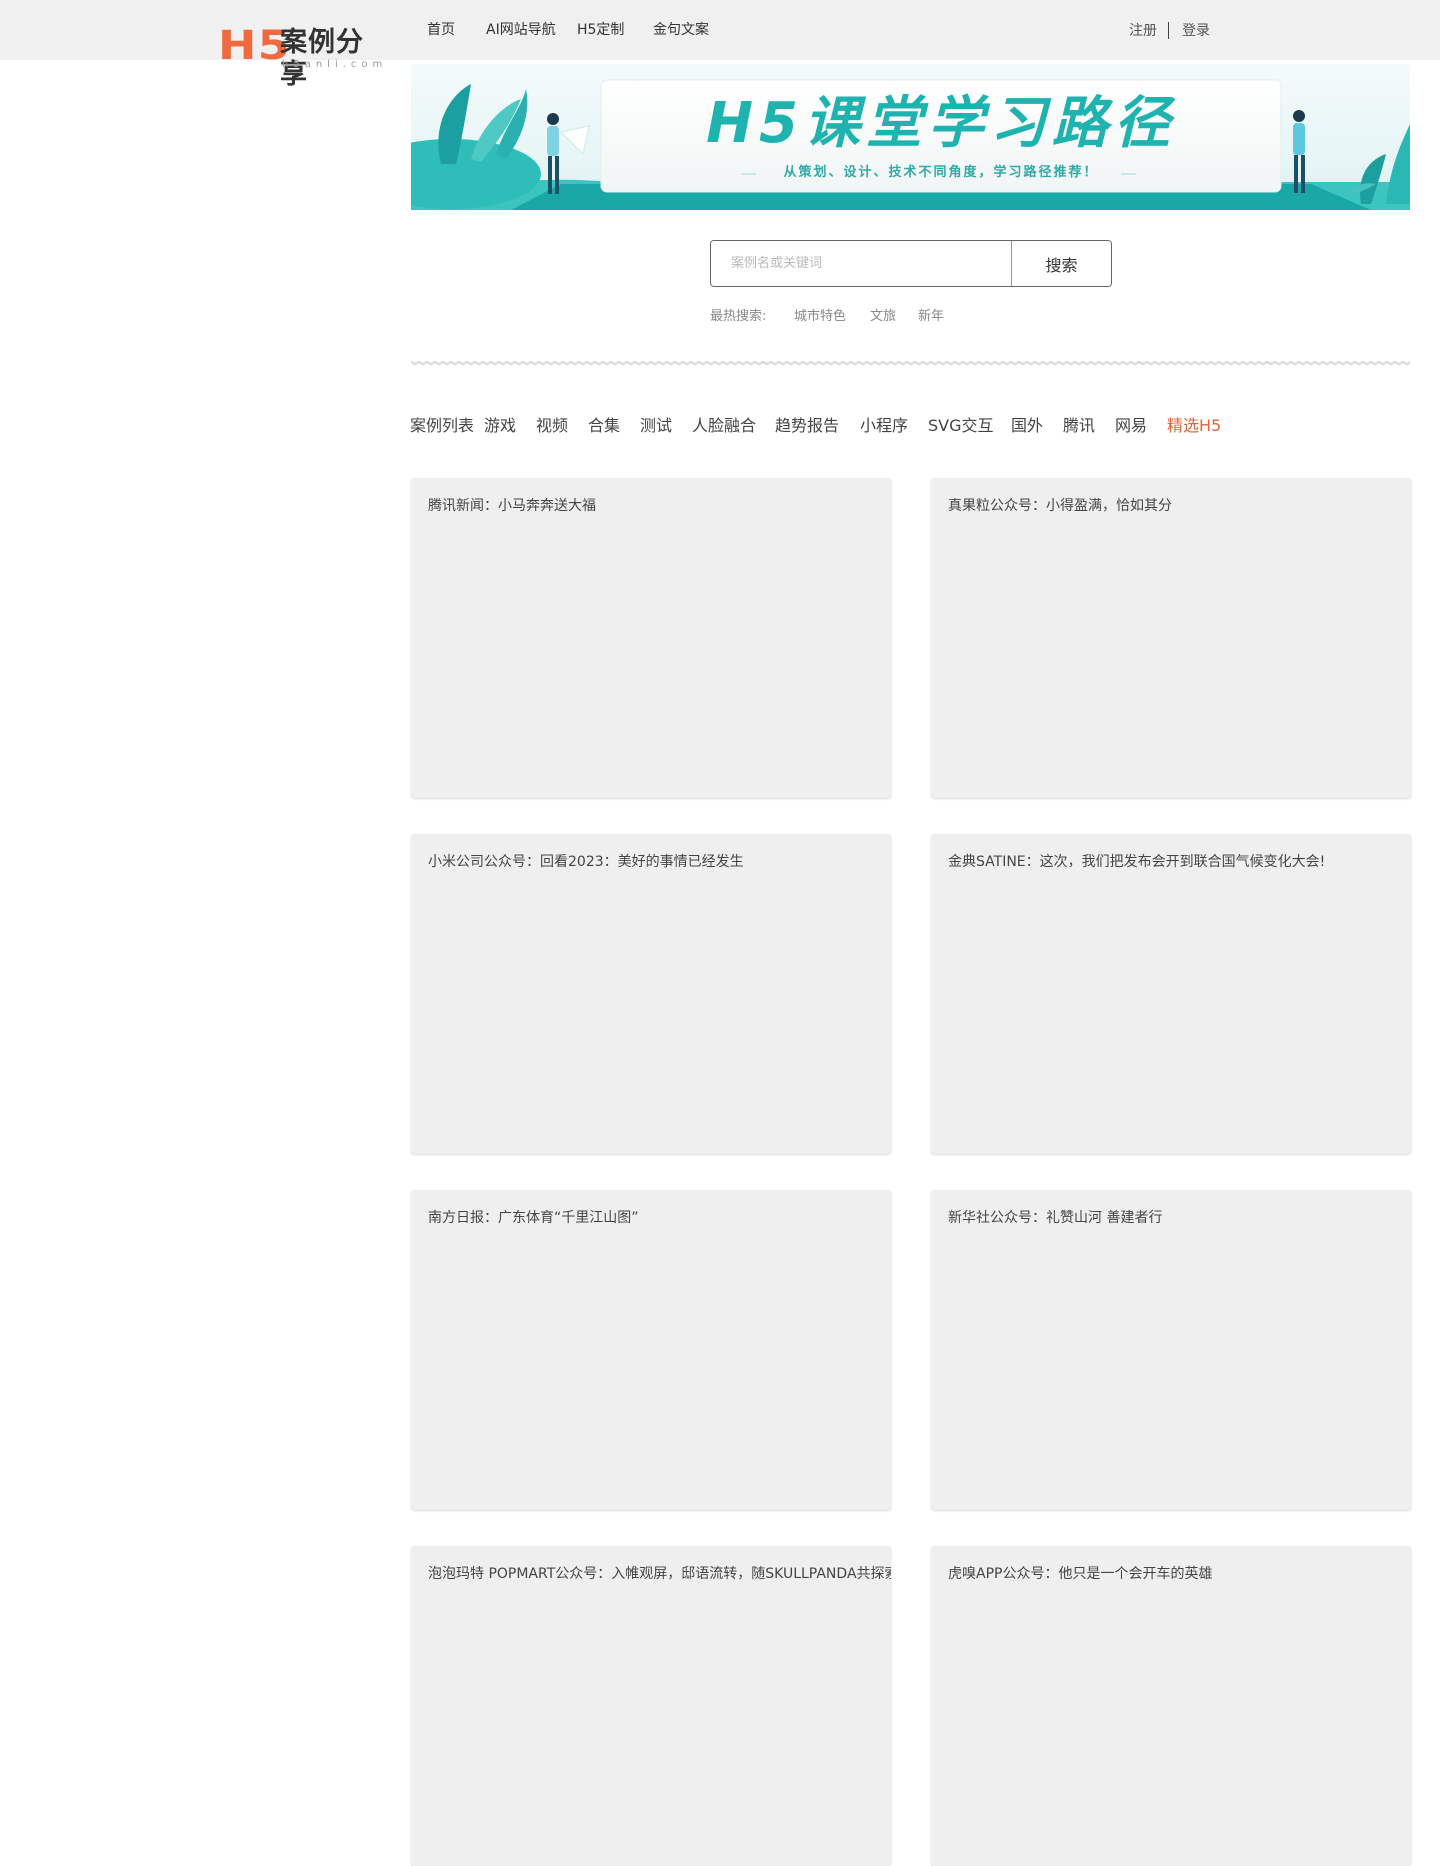 The image size is (1440, 1866). I want to click on hot-search-label: 最热搜索:, so click(738, 316).